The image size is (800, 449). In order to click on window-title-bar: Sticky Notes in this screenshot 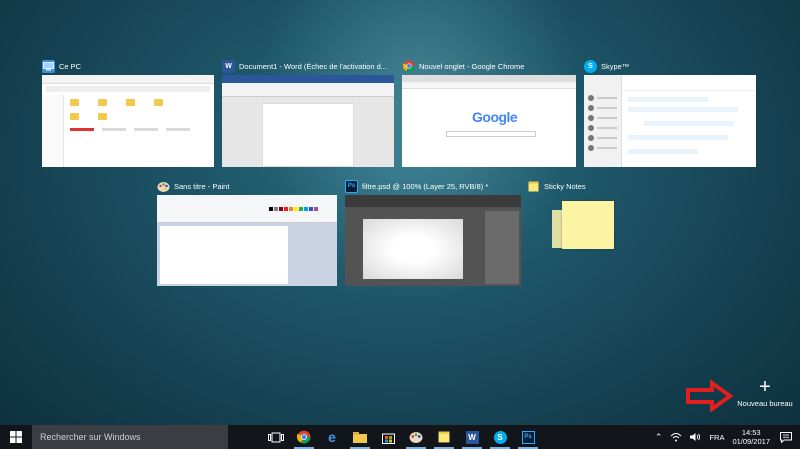, I will do `click(556, 186)`.